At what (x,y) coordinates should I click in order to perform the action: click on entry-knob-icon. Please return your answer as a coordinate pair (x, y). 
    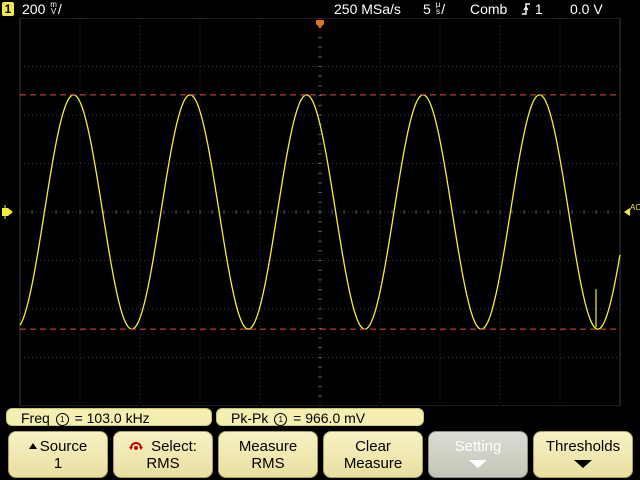
    Looking at the image, I should click on (136, 446).